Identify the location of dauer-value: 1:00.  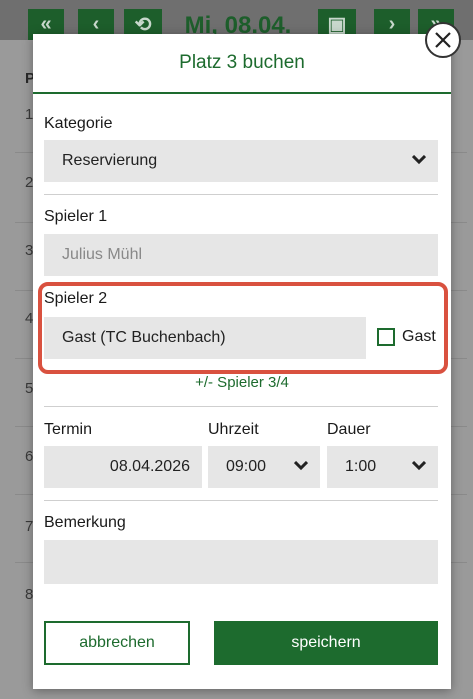
(361, 466).